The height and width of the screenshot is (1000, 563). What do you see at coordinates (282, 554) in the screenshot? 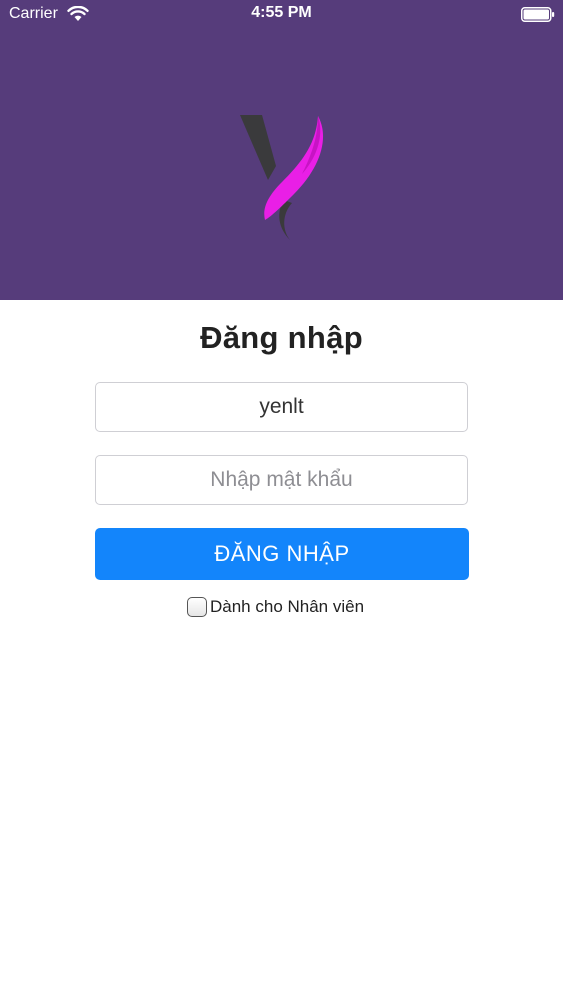
I see `login-button: ĐĂNG NHẬP` at bounding box center [282, 554].